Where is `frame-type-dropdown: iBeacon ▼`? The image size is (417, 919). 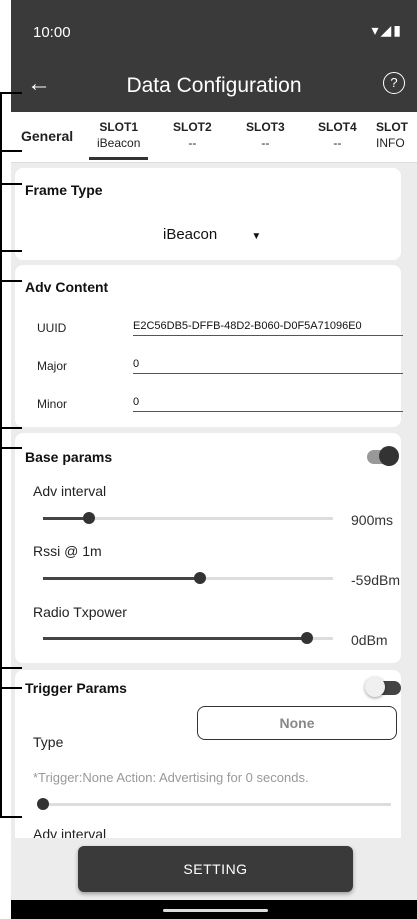 frame-type-dropdown: iBeacon ▼ is located at coordinates (212, 234).